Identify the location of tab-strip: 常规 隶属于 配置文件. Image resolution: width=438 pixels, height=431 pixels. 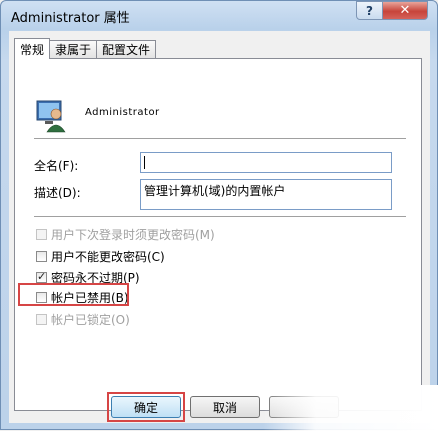
(85, 48).